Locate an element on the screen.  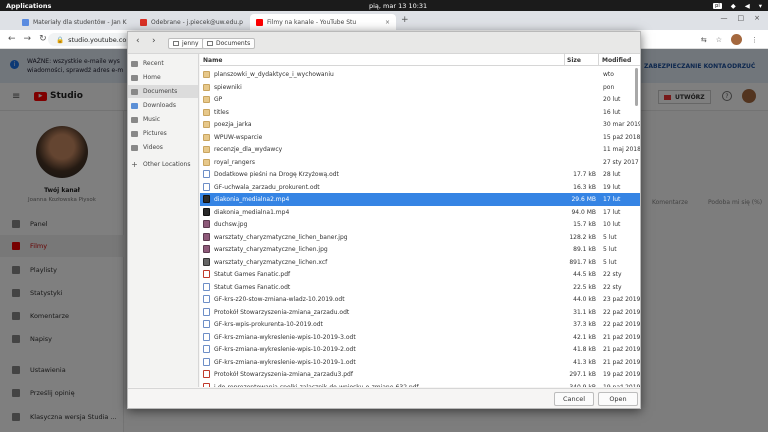
place-downloads: Downloads is located at coordinates (163, 105).